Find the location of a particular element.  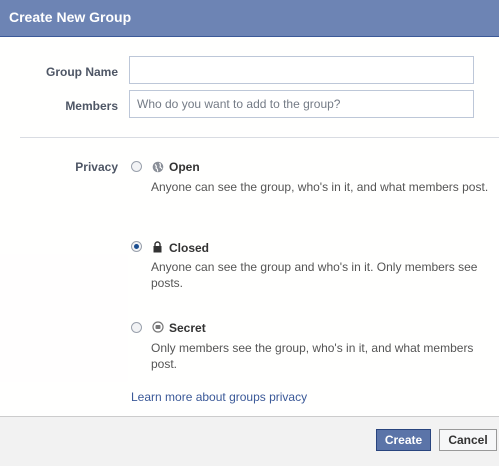

dialog-title-bar: Create New Group is located at coordinates (249, 18).